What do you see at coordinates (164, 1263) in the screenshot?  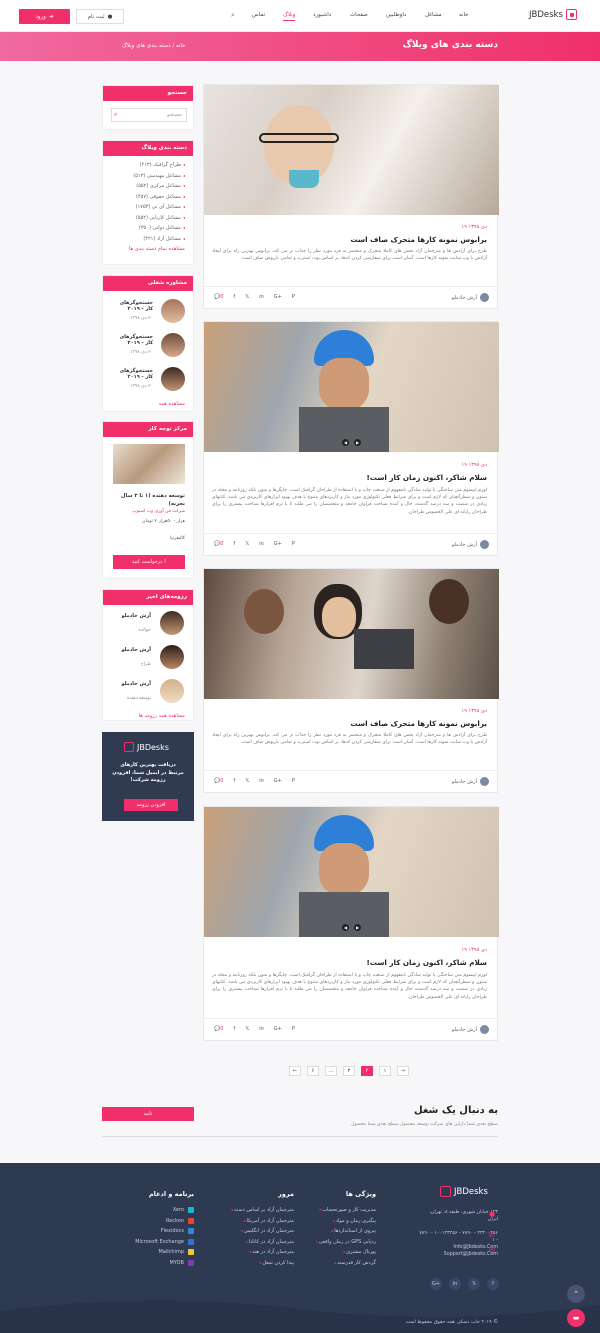 I see `app-link: MYOB` at bounding box center [164, 1263].